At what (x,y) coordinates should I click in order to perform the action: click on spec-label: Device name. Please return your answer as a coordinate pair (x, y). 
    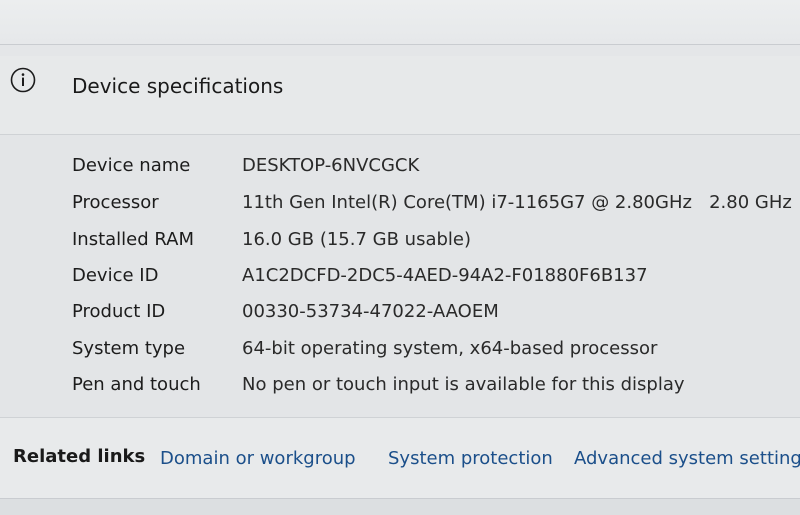
    Looking at the image, I should click on (131, 165).